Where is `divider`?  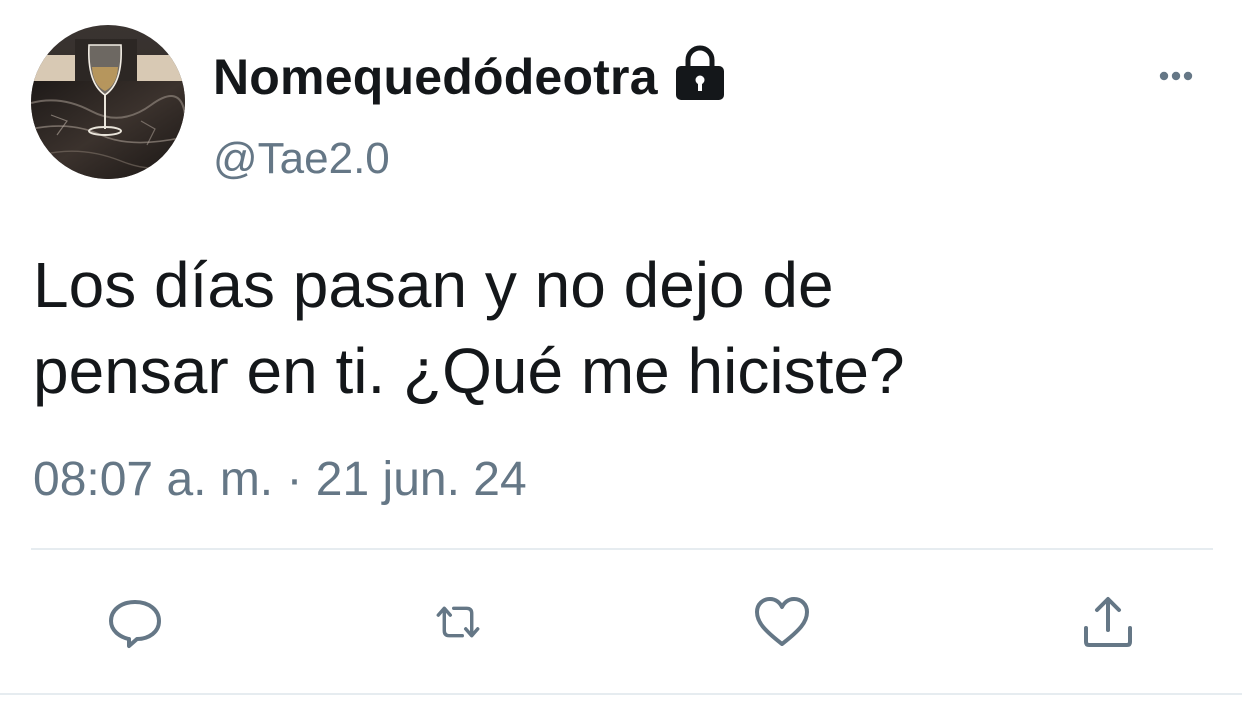
divider is located at coordinates (622, 549).